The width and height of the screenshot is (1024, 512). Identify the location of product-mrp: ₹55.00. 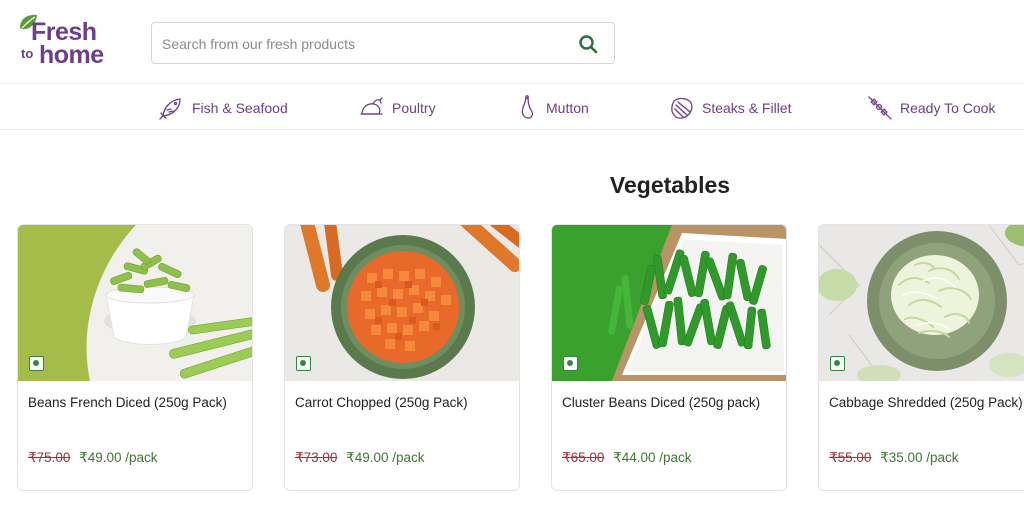
(850, 457).